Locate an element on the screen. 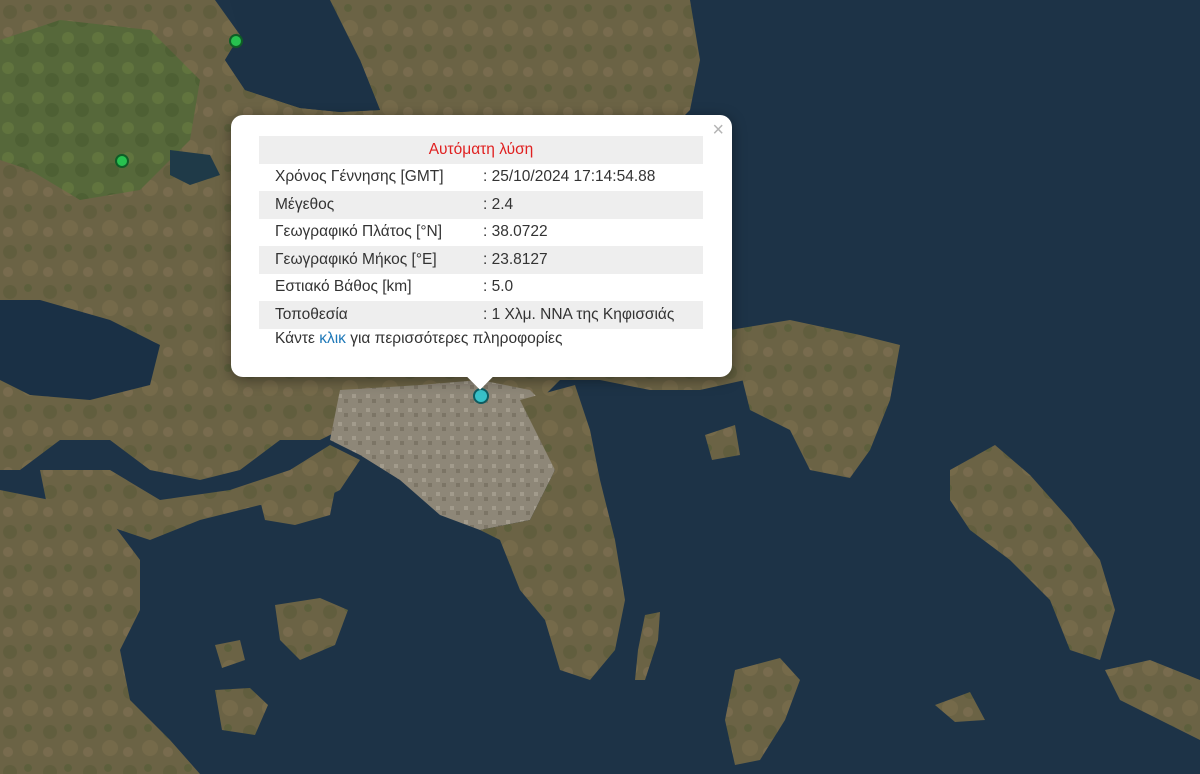 This screenshot has height=774, width=1200. row-value: : 25/10/2024 17:14:54.88 is located at coordinates (569, 177).